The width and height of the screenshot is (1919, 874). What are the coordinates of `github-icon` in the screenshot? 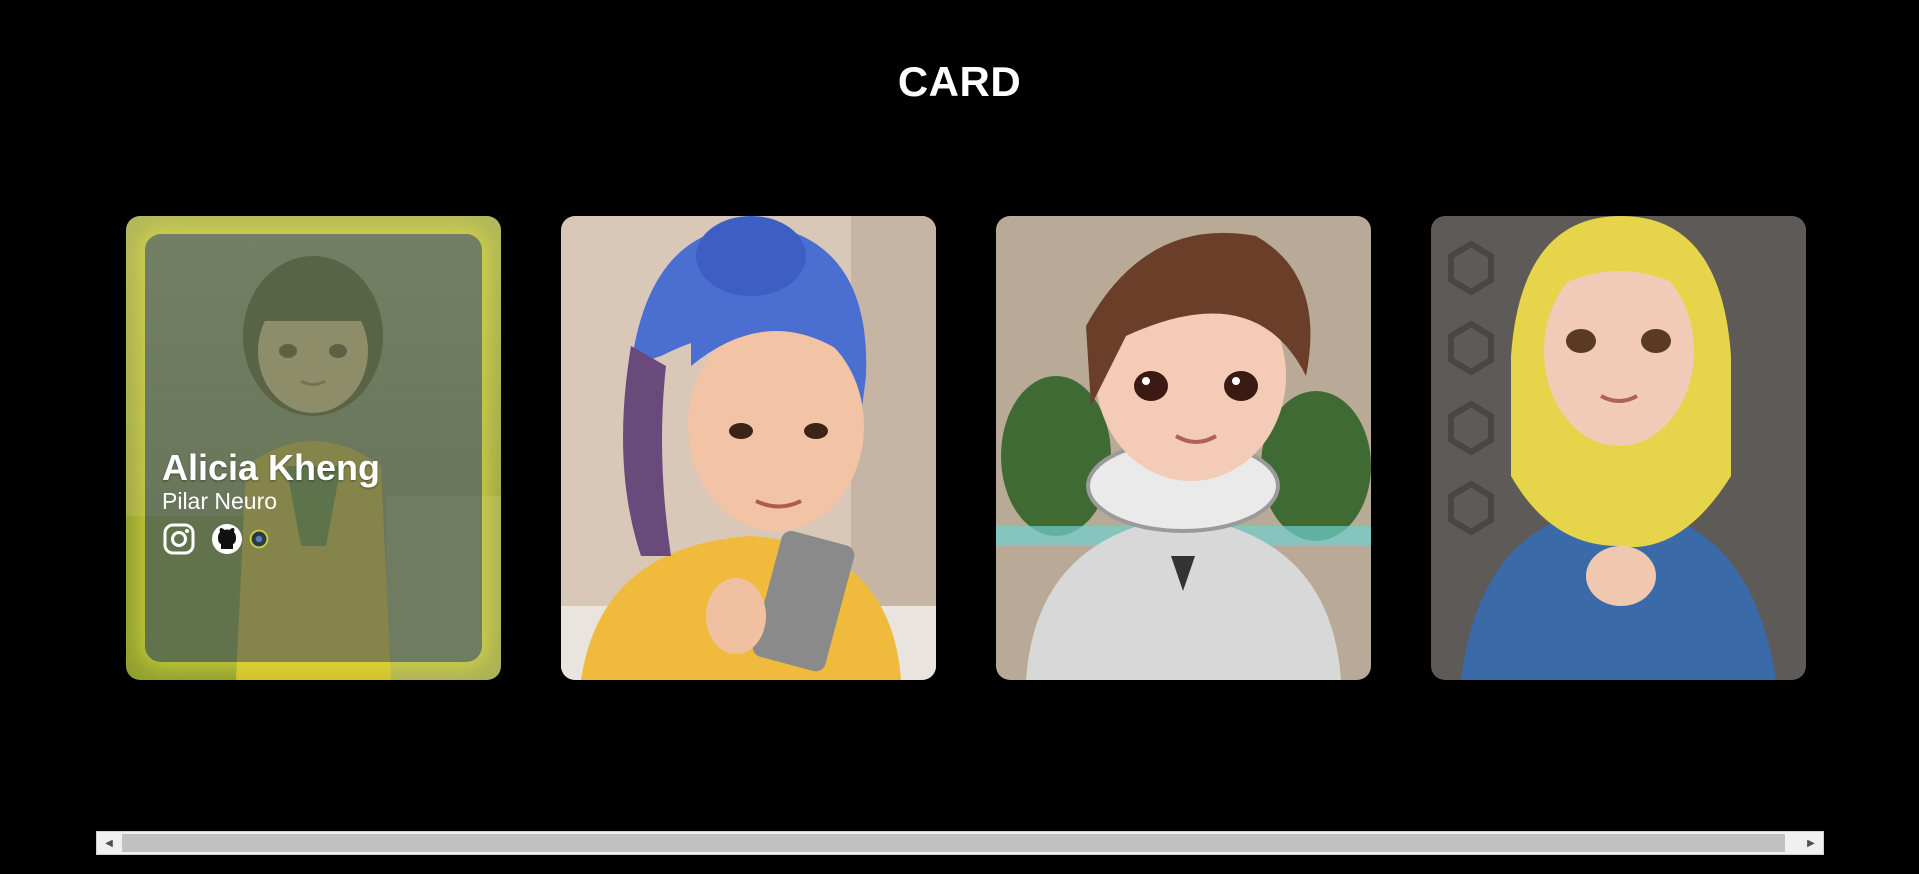 It's located at (227, 539).